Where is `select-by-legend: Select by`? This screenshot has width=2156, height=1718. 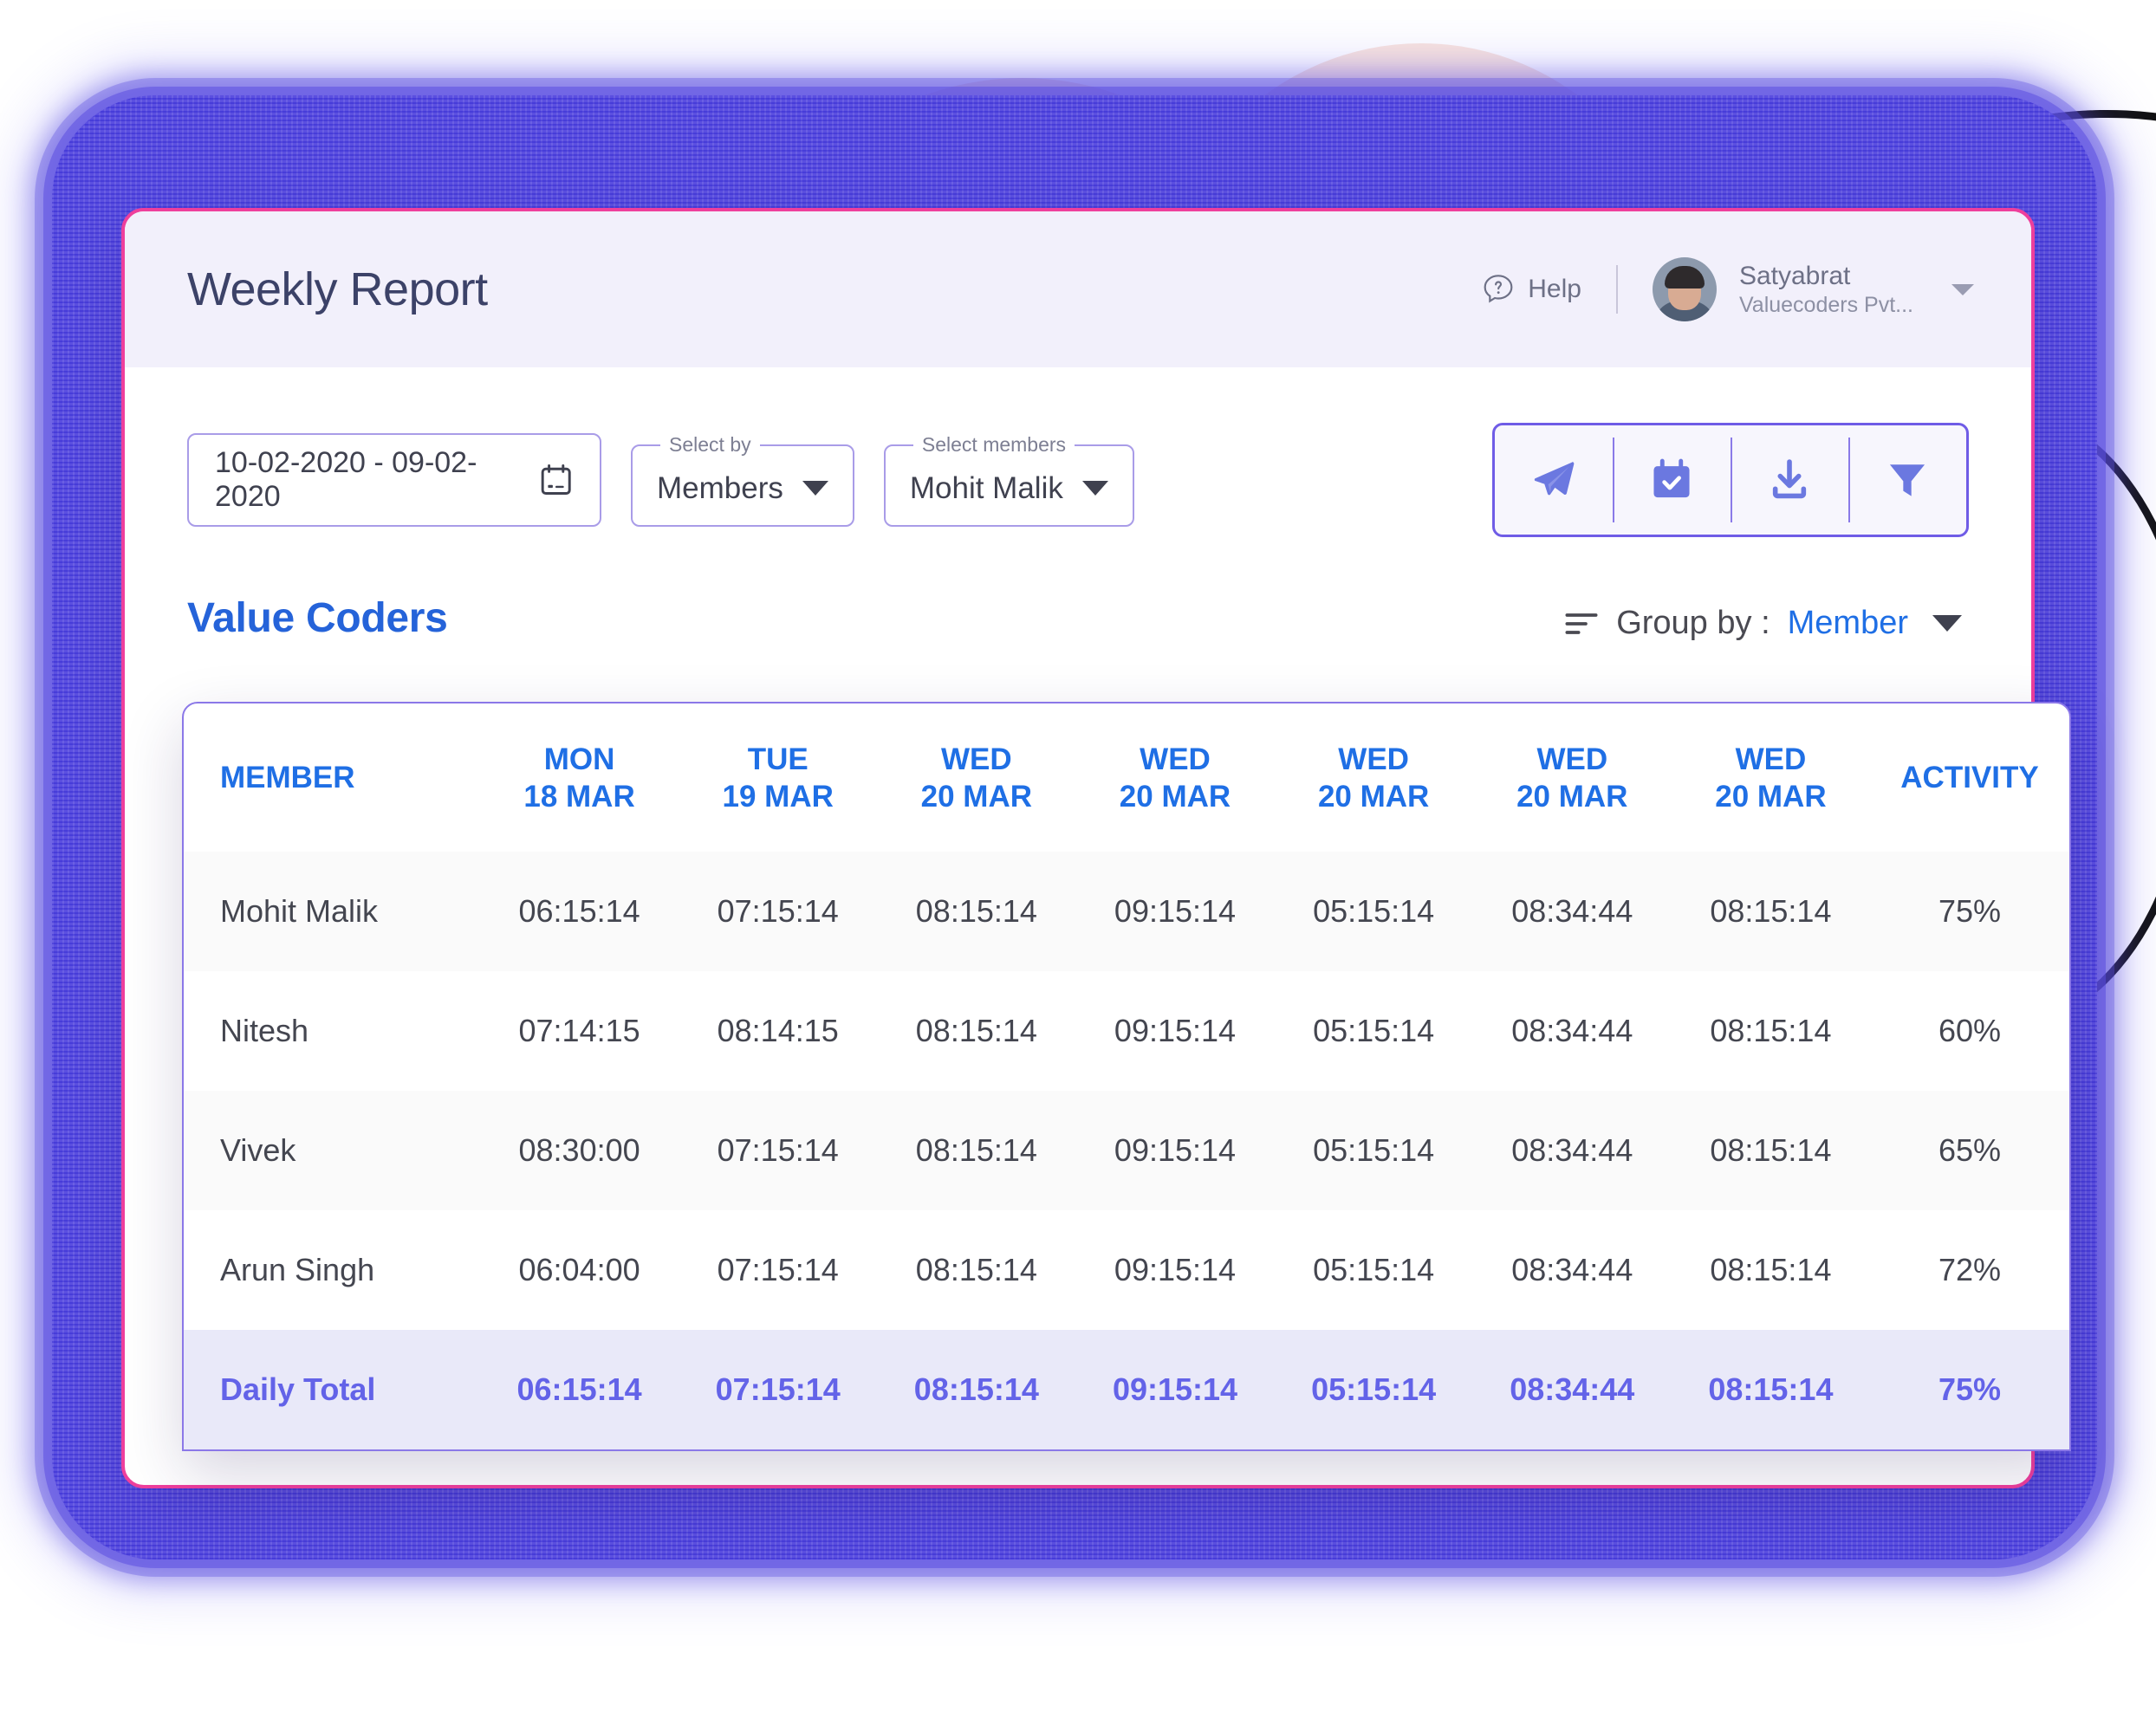
select-by-legend: Select by is located at coordinates (710, 444).